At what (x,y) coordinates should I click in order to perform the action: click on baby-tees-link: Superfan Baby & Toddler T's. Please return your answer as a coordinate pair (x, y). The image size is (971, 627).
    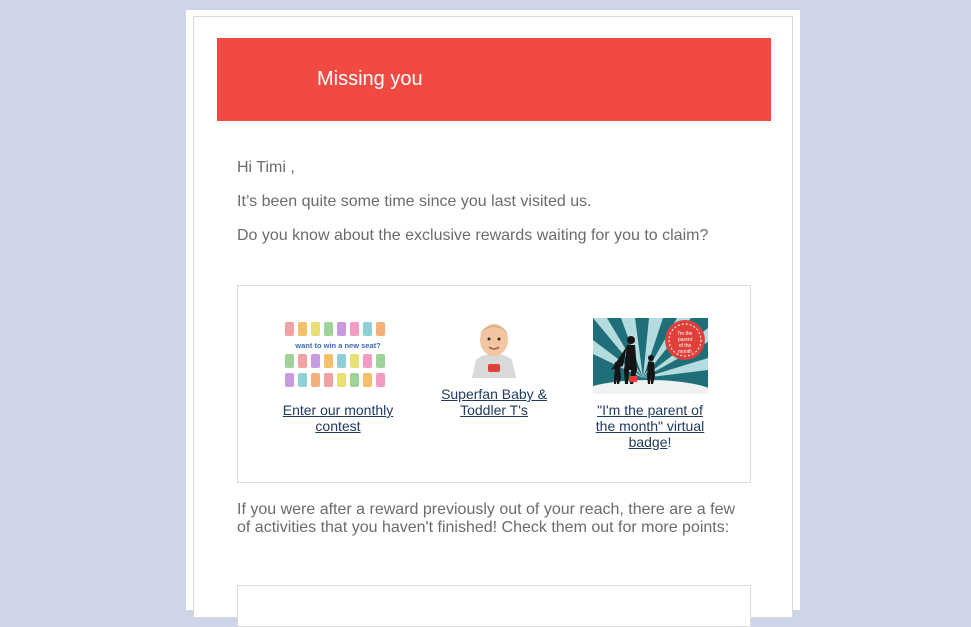
    Looking at the image, I should click on (494, 402).